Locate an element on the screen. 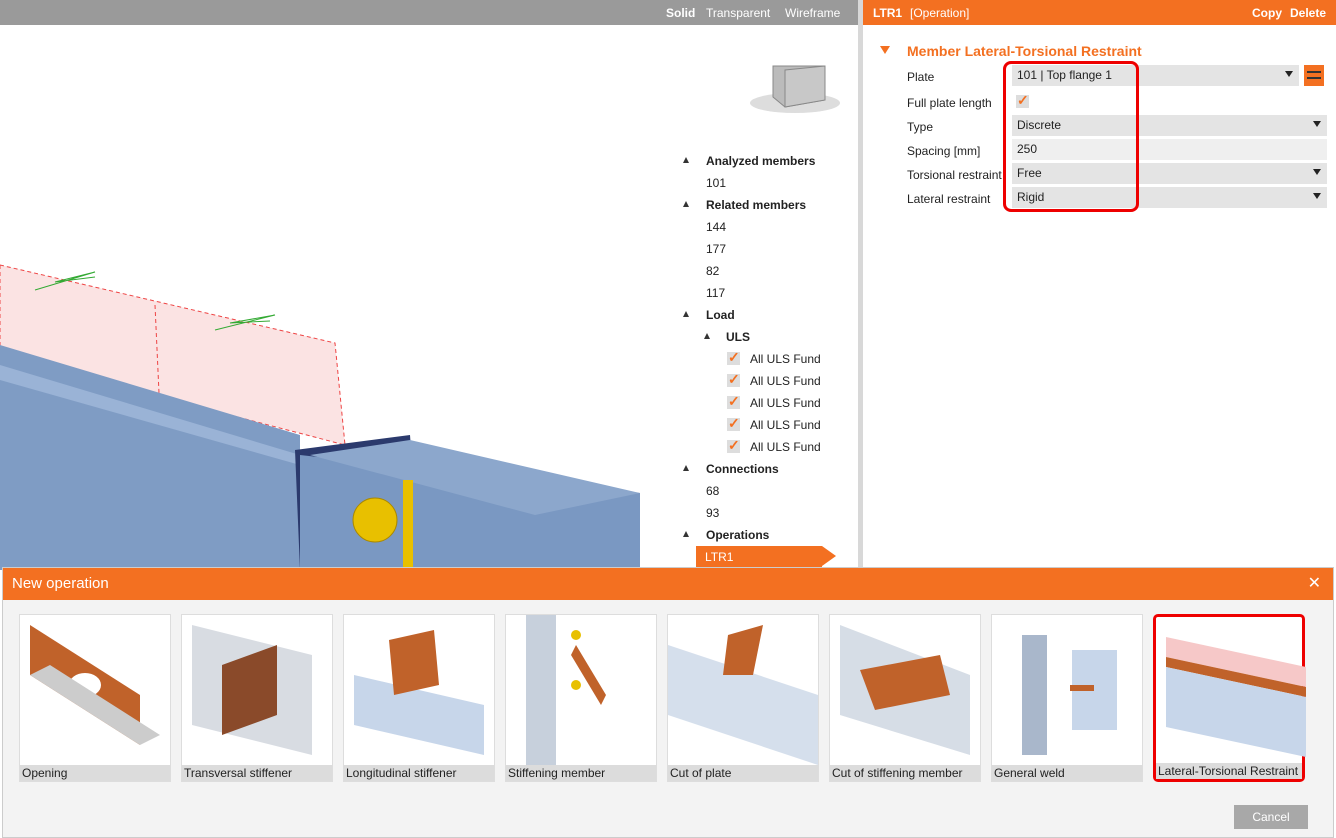 The image size is (1336, 838). tree-load: Load is located at coordinates (720, 315).